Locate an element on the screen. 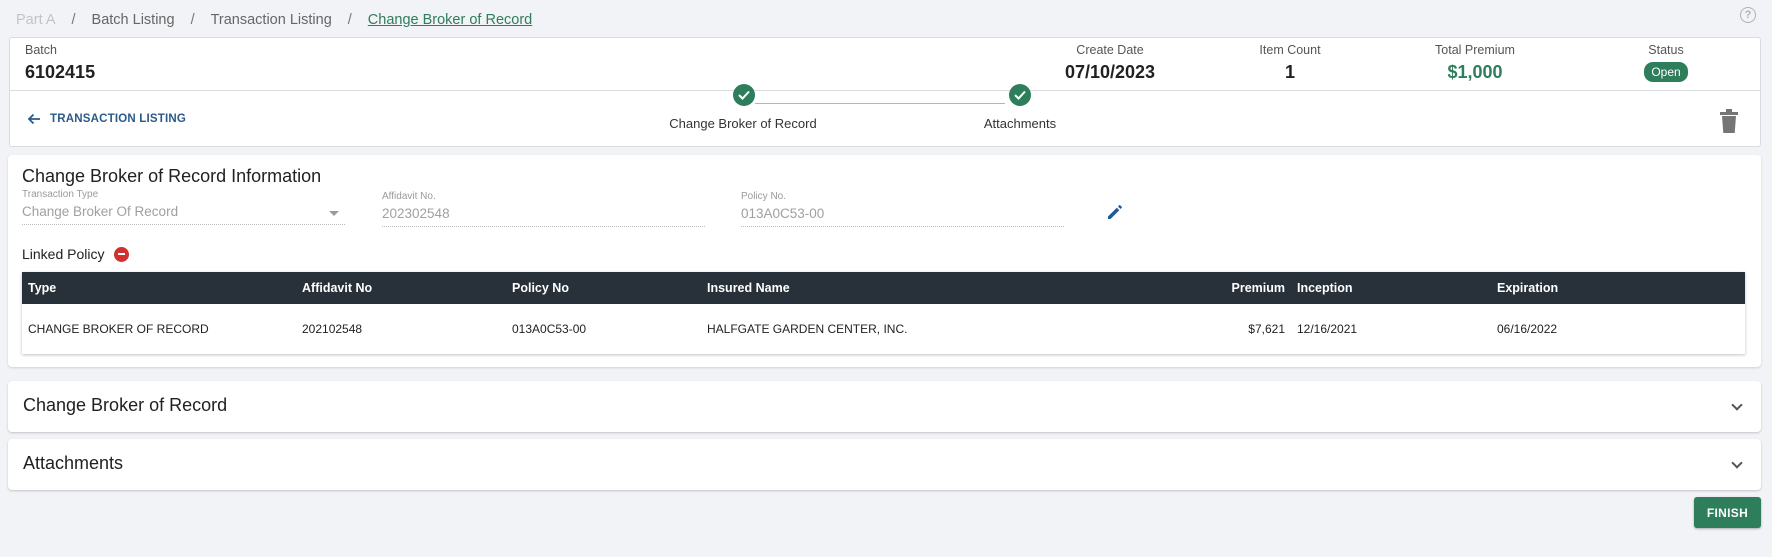  finish-button: FINISH is located at coordinates (1727, 512).